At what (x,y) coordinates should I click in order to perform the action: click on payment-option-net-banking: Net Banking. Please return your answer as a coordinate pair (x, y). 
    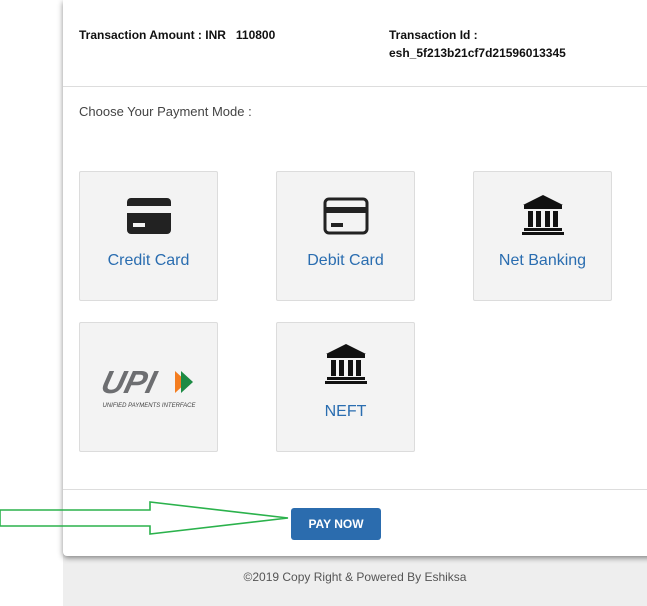
    Looking at the image, I should click on (542, 236).